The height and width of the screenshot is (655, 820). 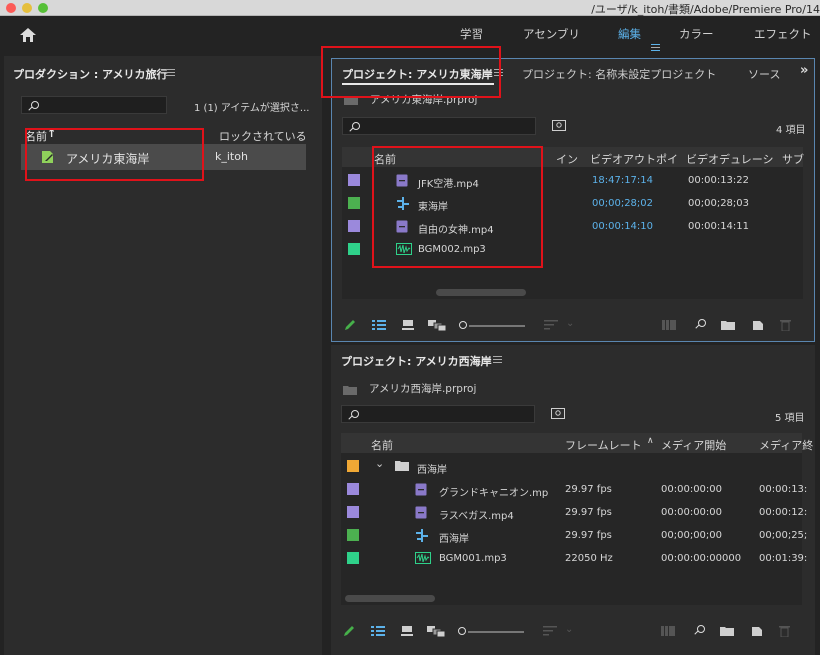 I want to click on project-west-menu-icon, so click(x=497, y=359).